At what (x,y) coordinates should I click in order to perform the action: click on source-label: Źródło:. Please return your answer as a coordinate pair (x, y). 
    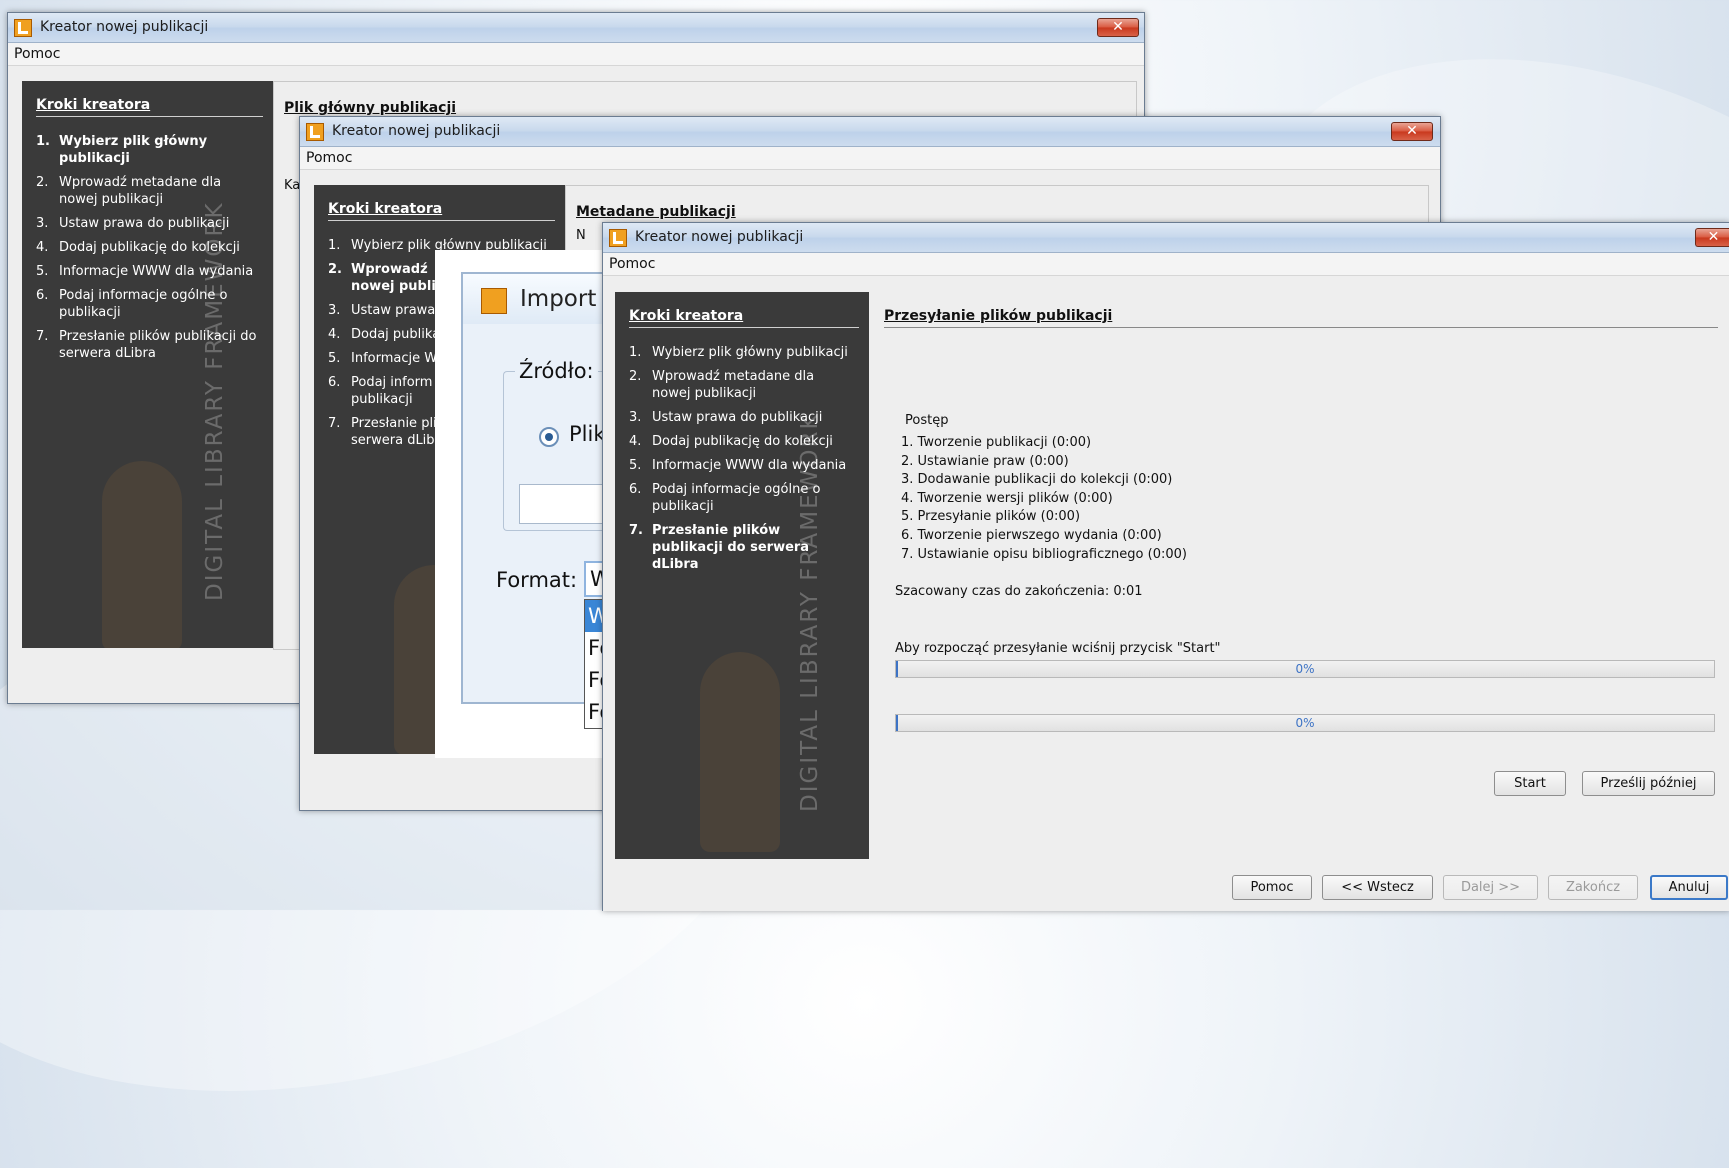
    Looking at the image, I should click on (556, 371).